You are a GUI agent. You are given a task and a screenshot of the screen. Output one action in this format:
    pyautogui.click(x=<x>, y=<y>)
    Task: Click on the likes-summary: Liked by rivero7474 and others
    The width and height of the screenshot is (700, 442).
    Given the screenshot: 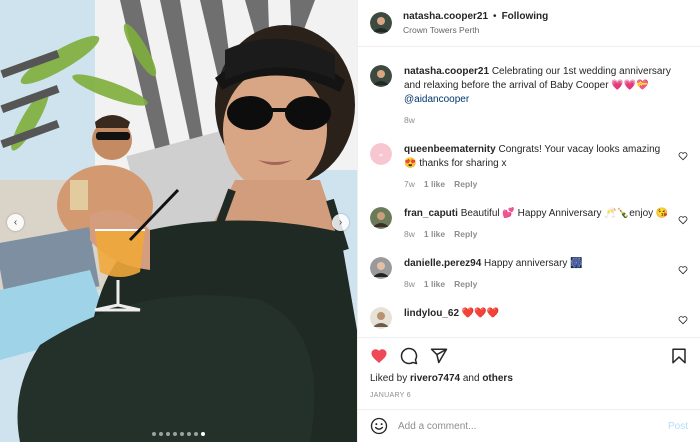 What is the action you would take?
    pyautogui.click(x=529, y=378)
    